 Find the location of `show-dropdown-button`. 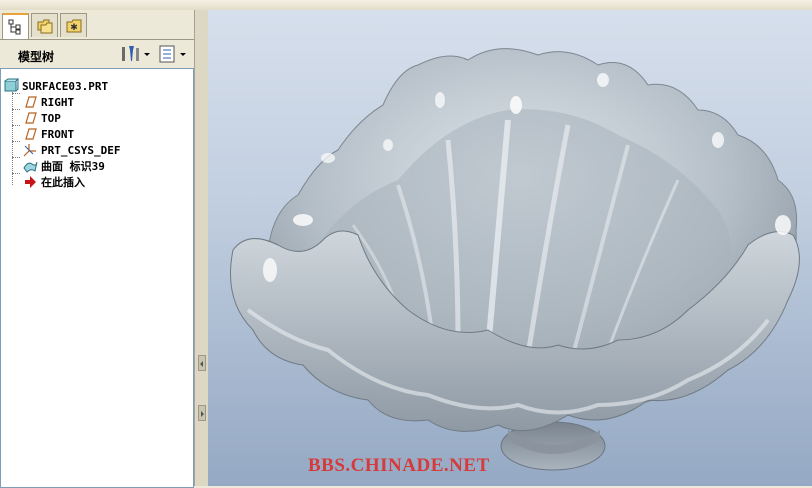

show-dropdown-button is located at coordinates (174, 54).